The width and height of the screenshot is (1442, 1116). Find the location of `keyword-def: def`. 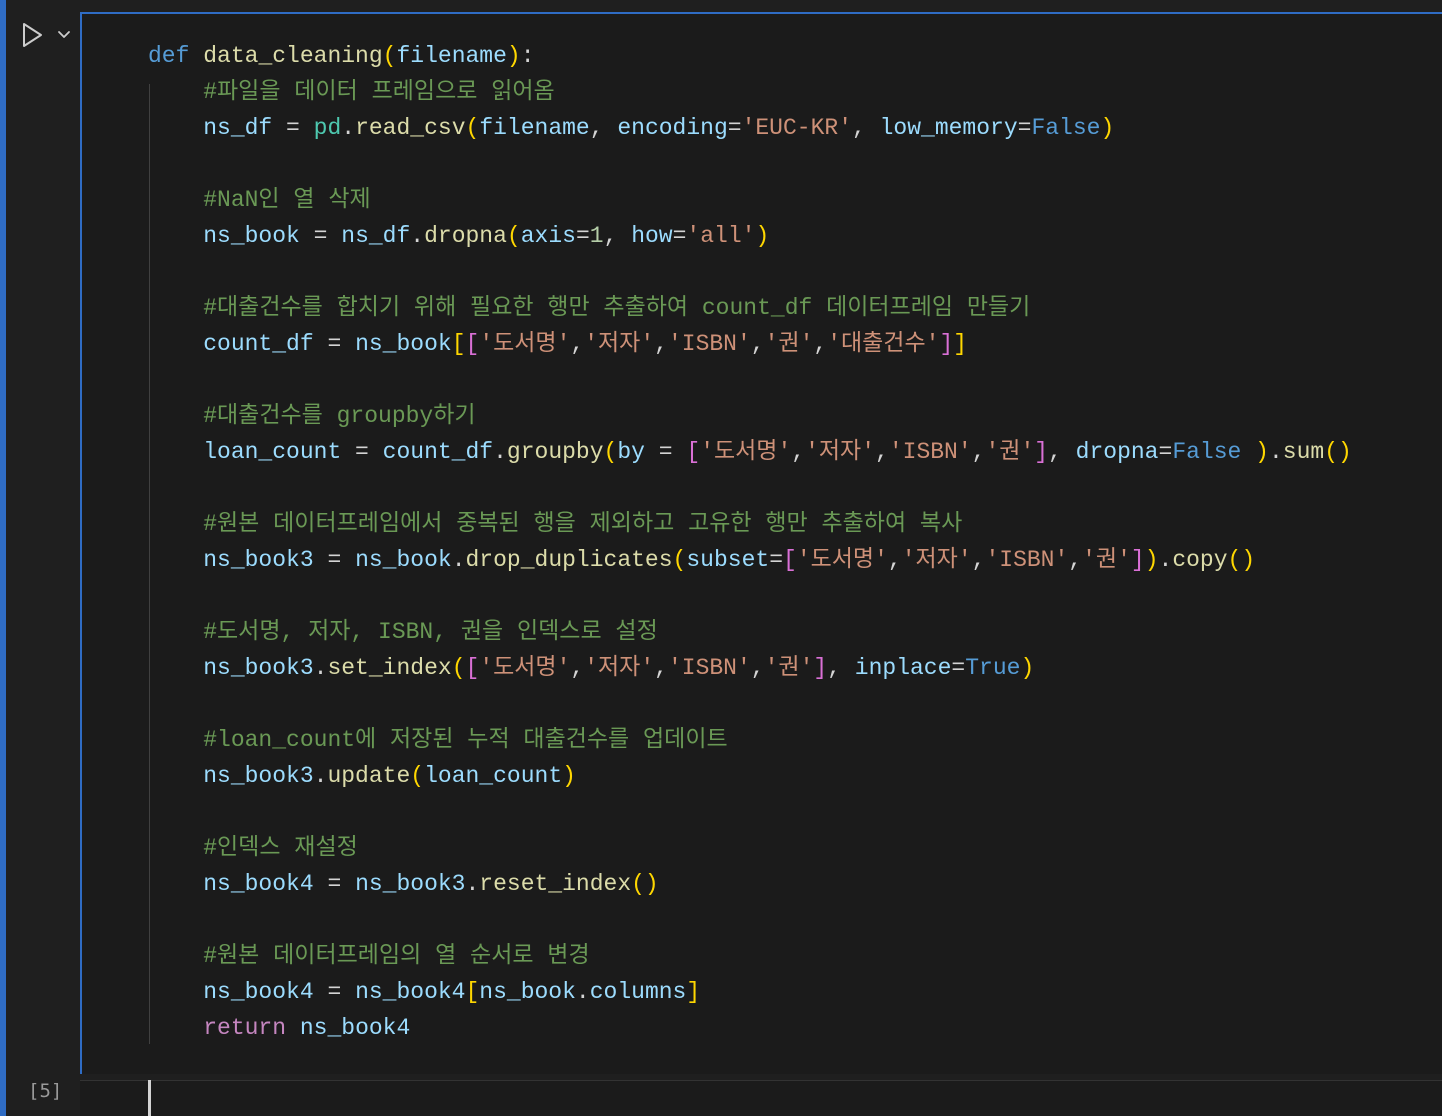

keyword-def: def is located at coordinates (169, 56).